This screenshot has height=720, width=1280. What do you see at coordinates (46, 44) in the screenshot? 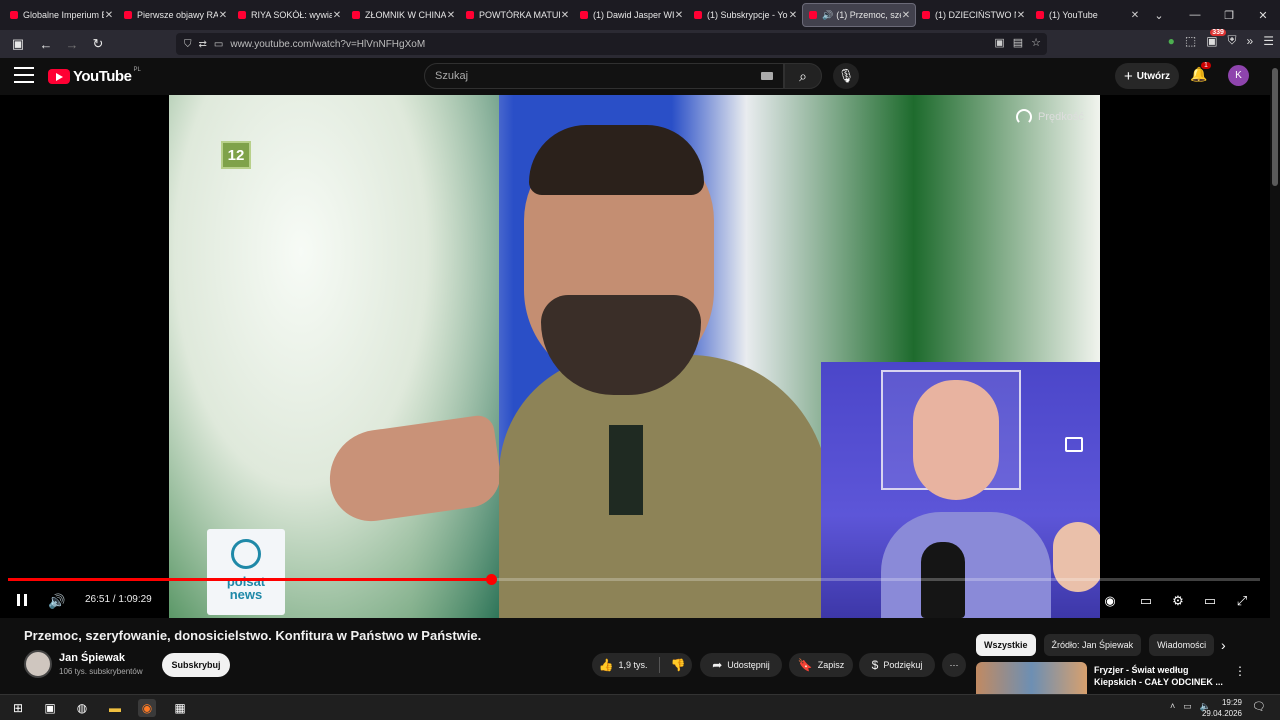
I see `back-icon: ←` at bounding box center [46, 44].